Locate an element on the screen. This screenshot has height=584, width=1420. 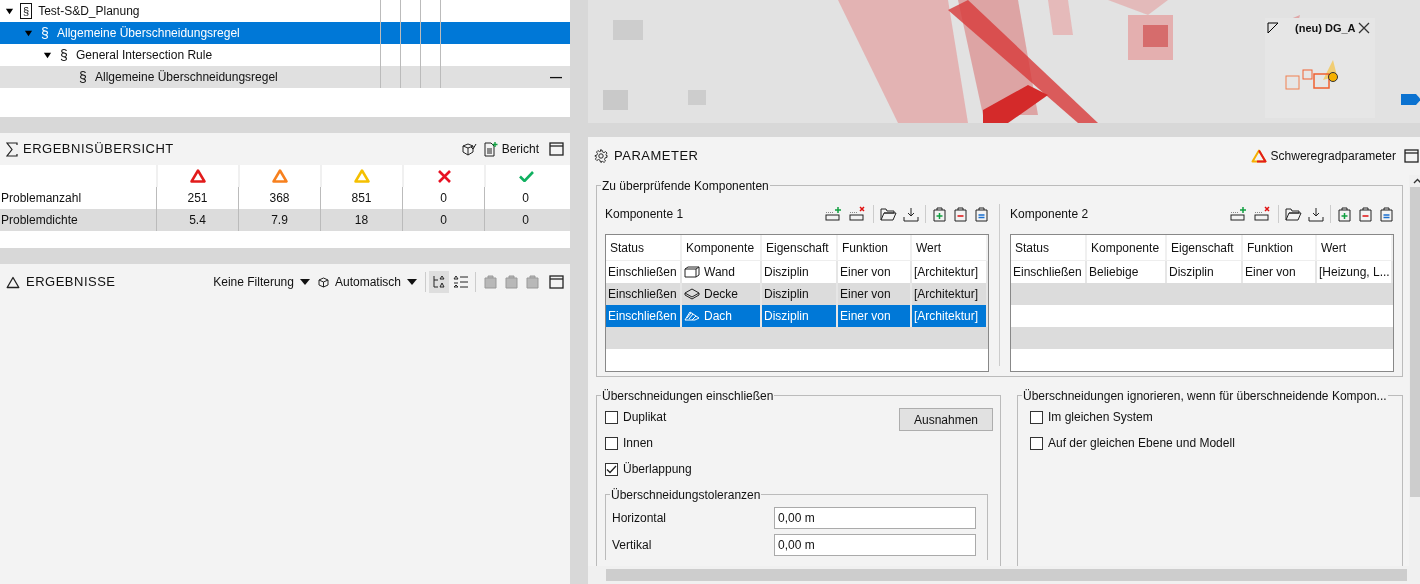
mode-dropdown: Automatisch is located at coordinates (367, 282).